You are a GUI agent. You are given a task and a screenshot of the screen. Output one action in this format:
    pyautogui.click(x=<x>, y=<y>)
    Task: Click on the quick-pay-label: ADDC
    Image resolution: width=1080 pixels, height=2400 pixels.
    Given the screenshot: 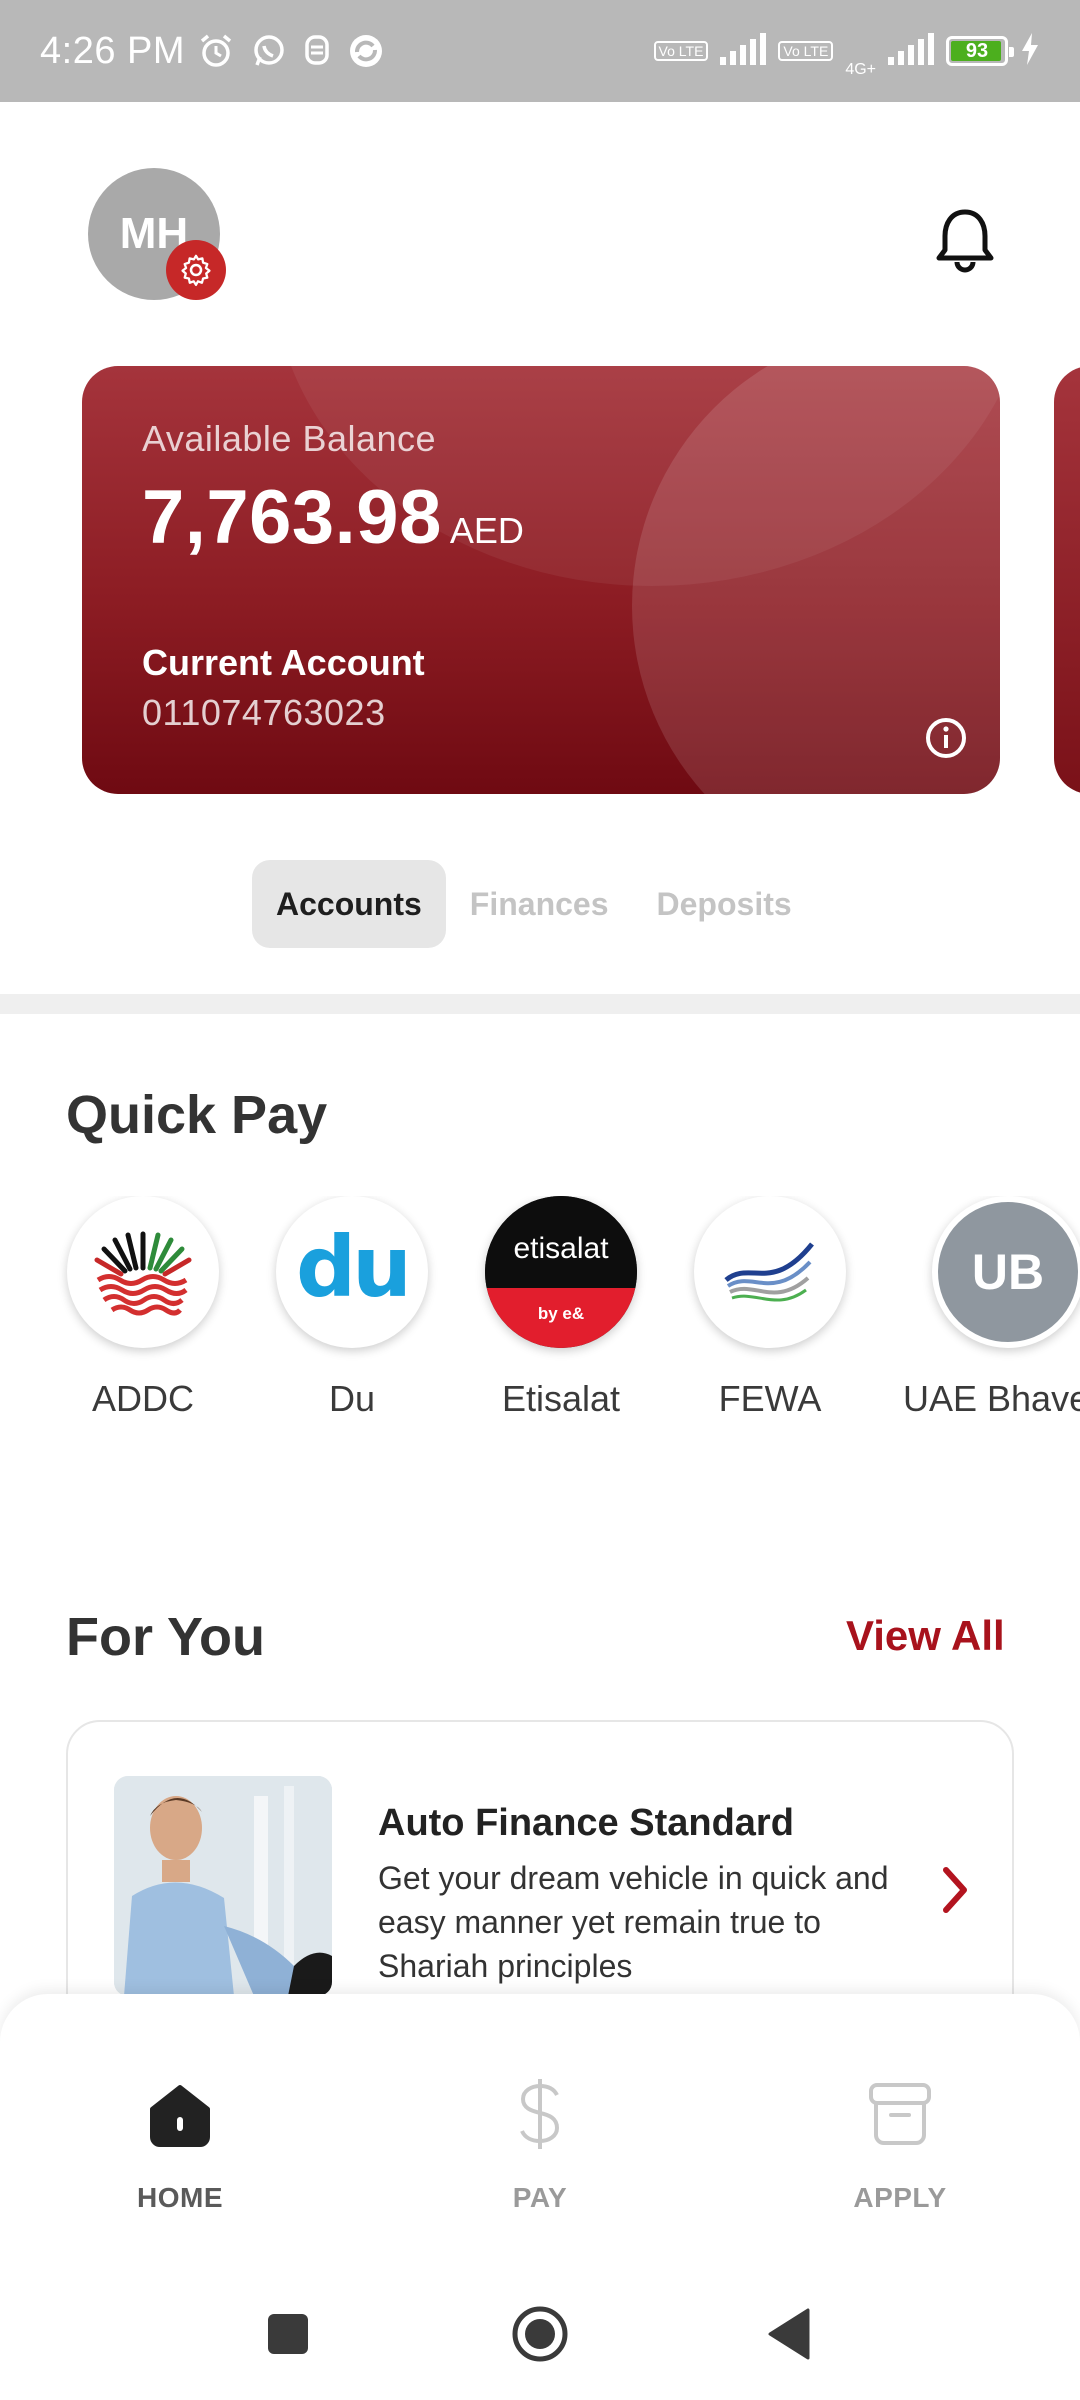 What is the action you would take?
    pyautogui.click(x=142, y=1398)
    